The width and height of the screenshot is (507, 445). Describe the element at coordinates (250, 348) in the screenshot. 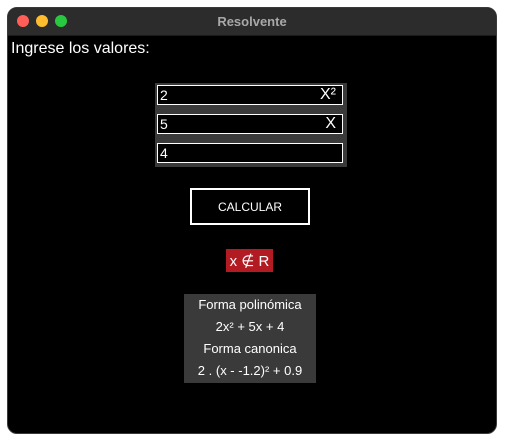

I see `canonical-form-label: Forma canonica` at that location.